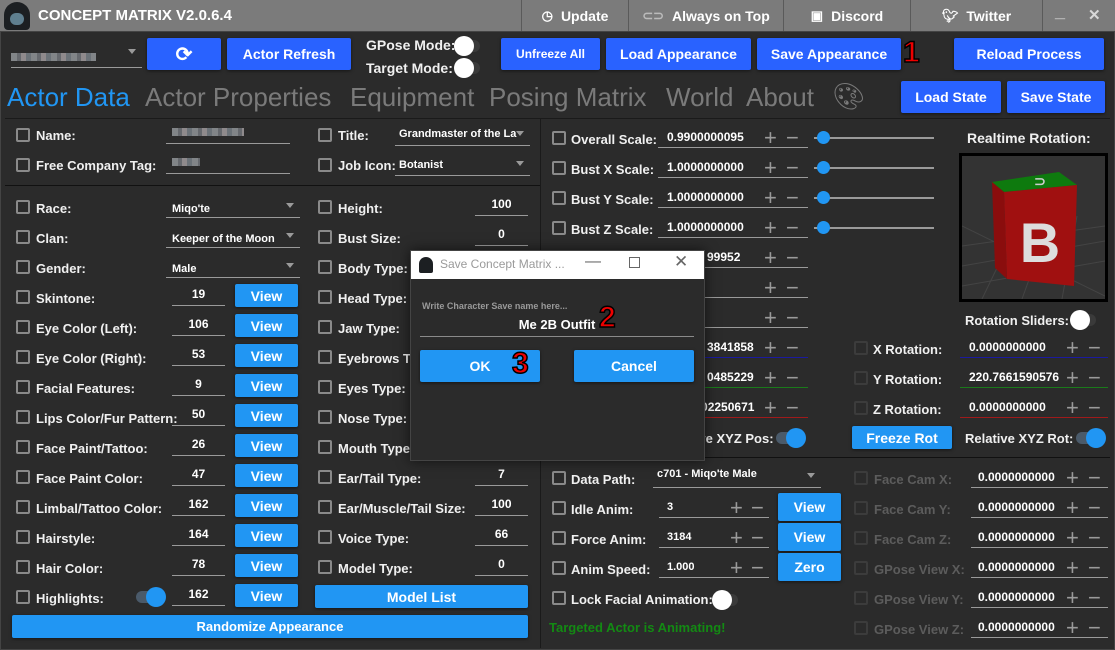 Image resolution: width=1115 pixels, height=650 pixels. What do you see at coordinates (198, 506) in the screenshot?
I see `appearance-10-input: 162` at bounding box center [198, 506].